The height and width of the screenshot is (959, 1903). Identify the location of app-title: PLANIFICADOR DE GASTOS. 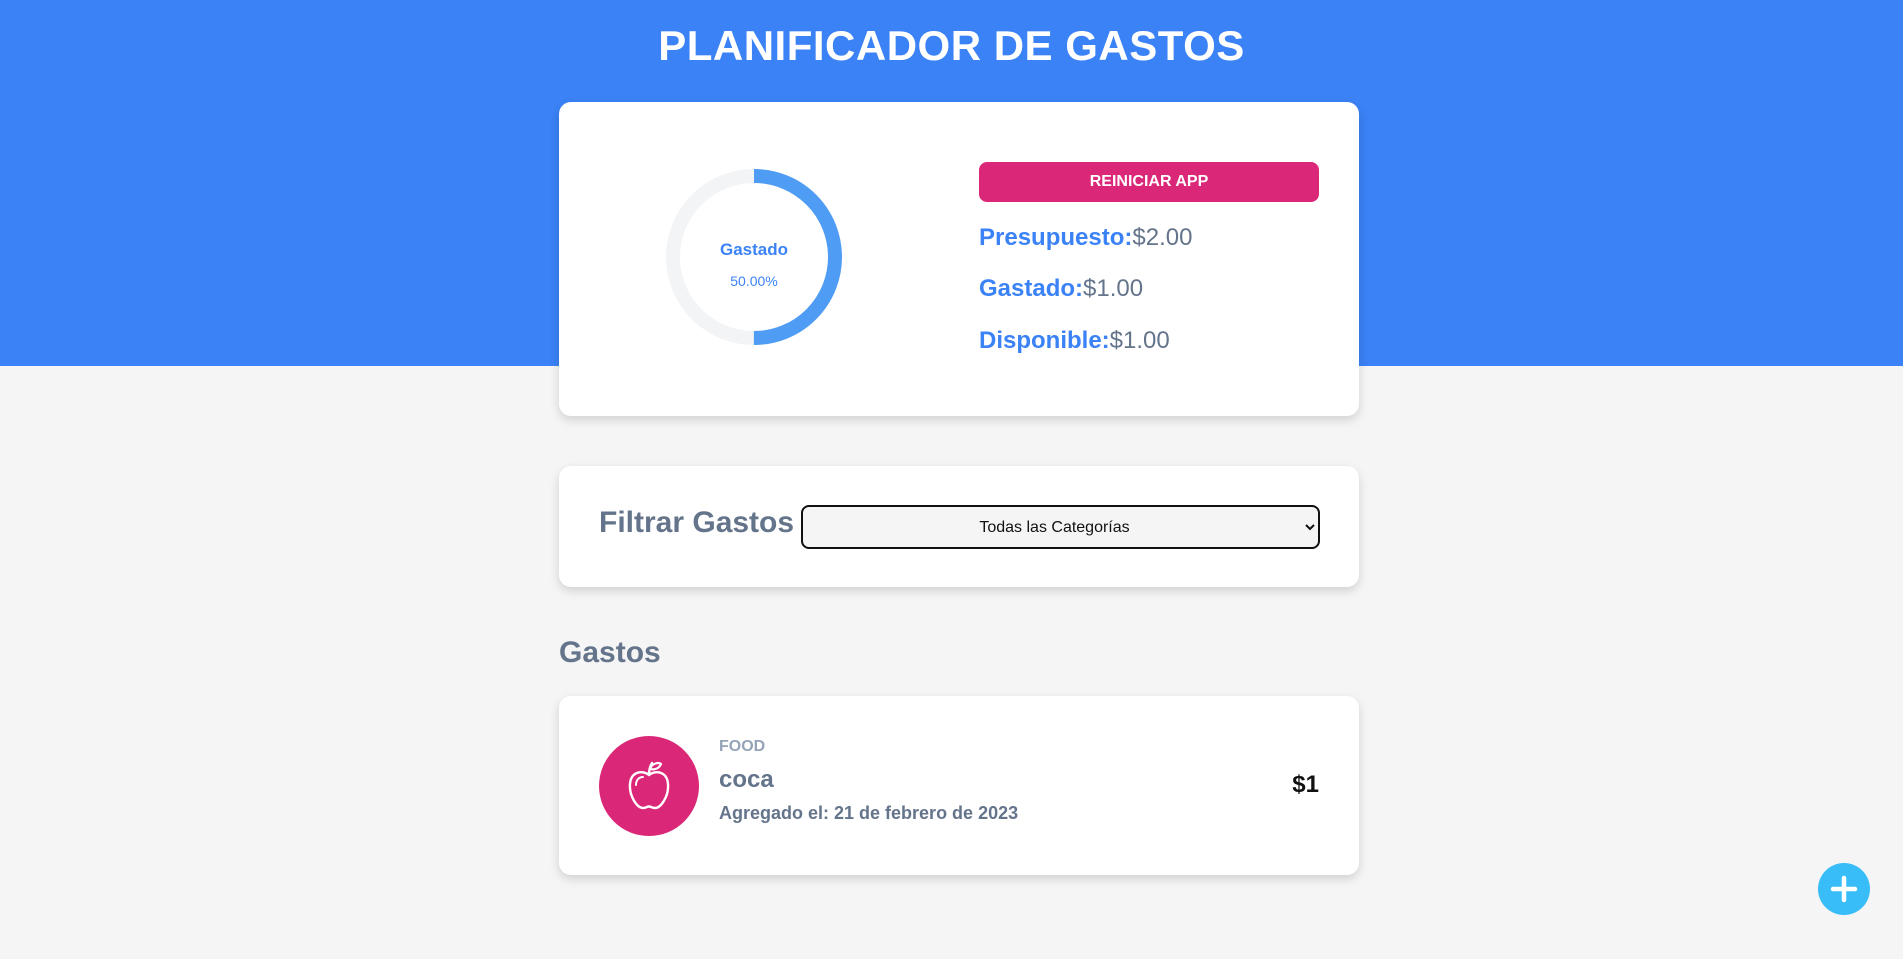
(951, 45).